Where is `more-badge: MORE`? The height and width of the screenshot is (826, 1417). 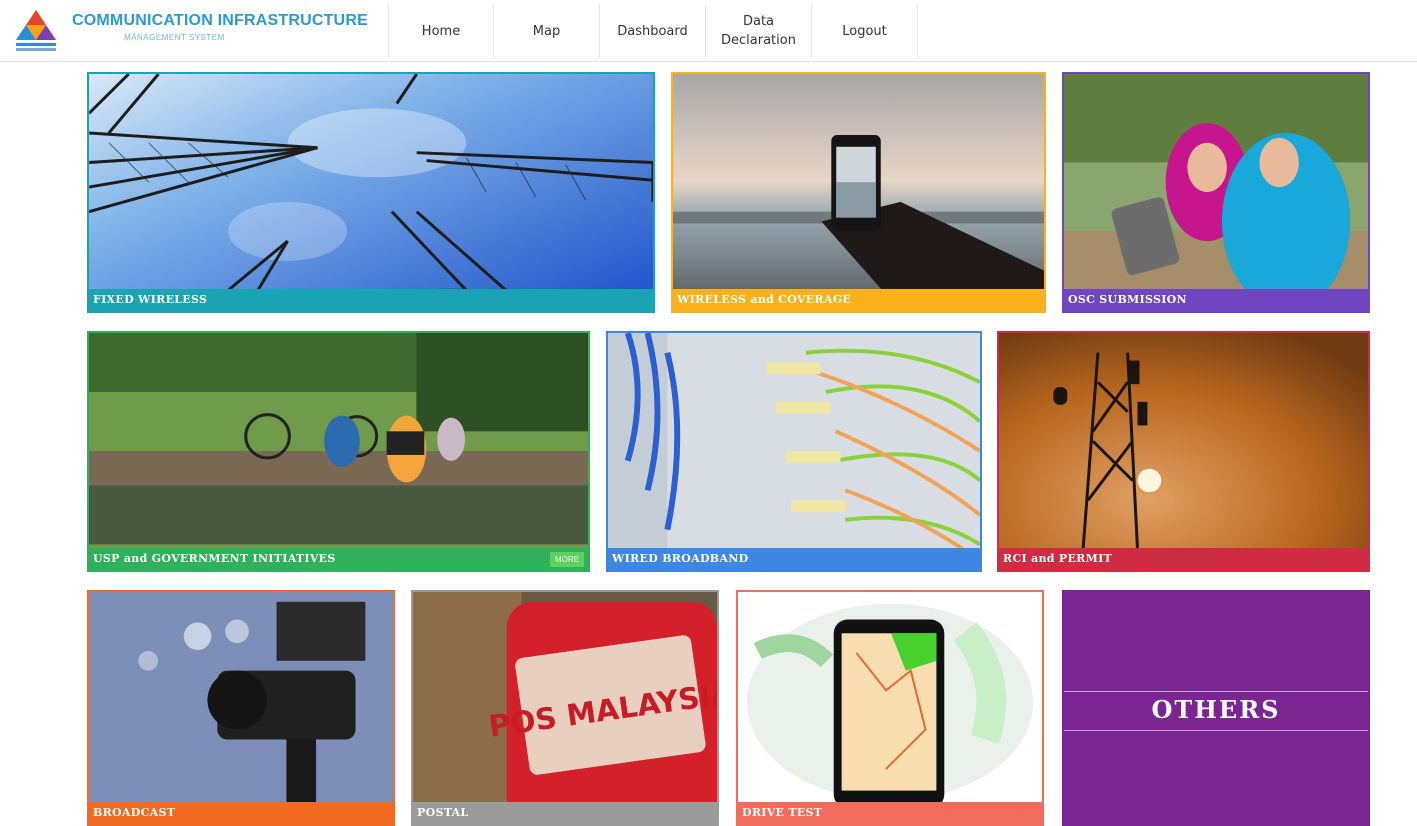 more-badge: MORE is located at coordinates (567, 559).